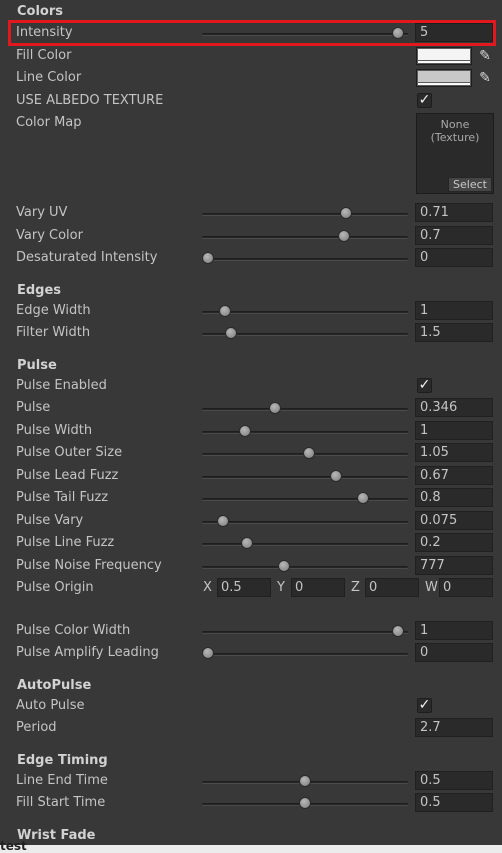 This screenshot has width=502, height=853. What do you see at coordinates (454, 407) in the screenshot?
I see `pulse-field: 0.346` at bounding box center [454, 407].